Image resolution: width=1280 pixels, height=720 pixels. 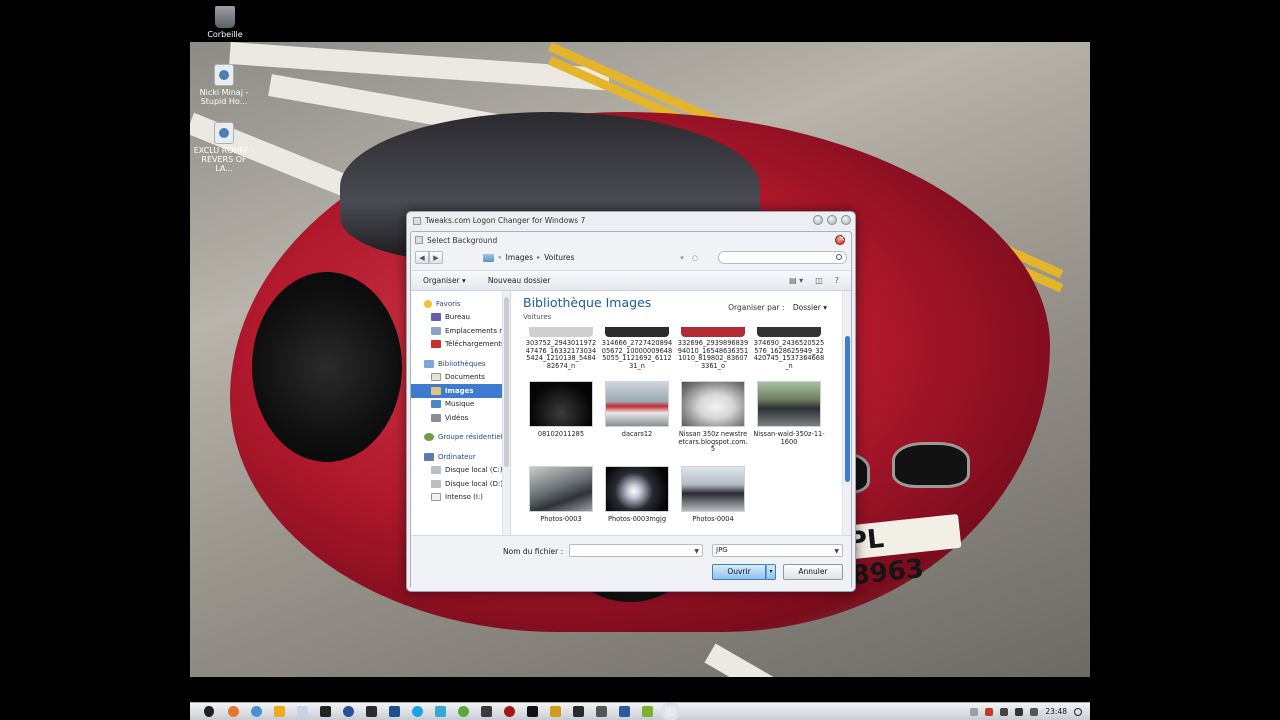 What do you see at coordinates (846, 220) in the screenshot?
I see `close-button` at bounding box center [846, 220].